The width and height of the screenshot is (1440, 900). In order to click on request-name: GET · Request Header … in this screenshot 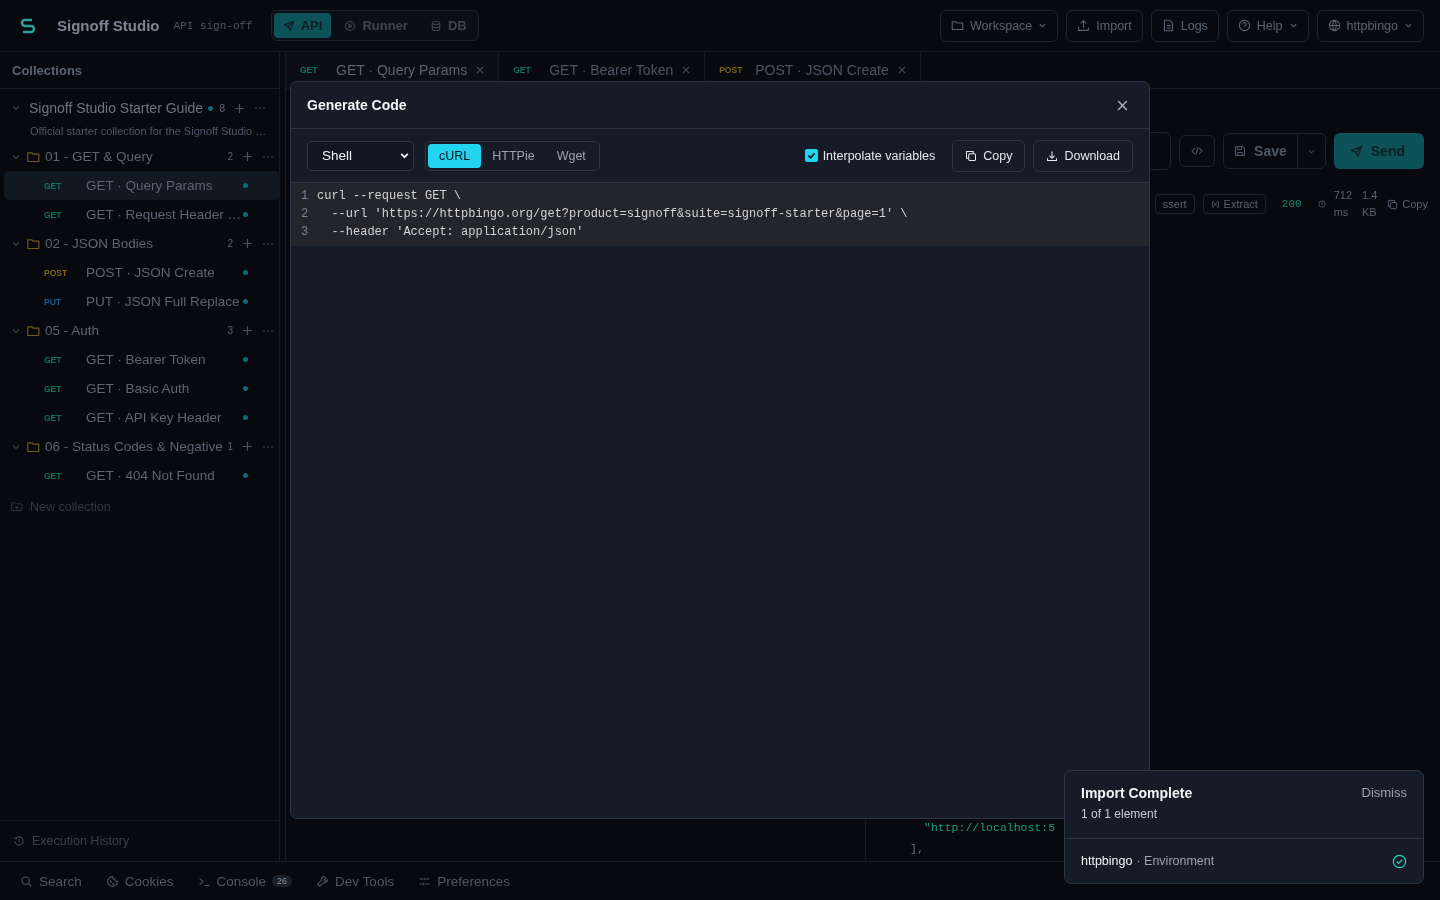, I will do `click(164, 214)`.